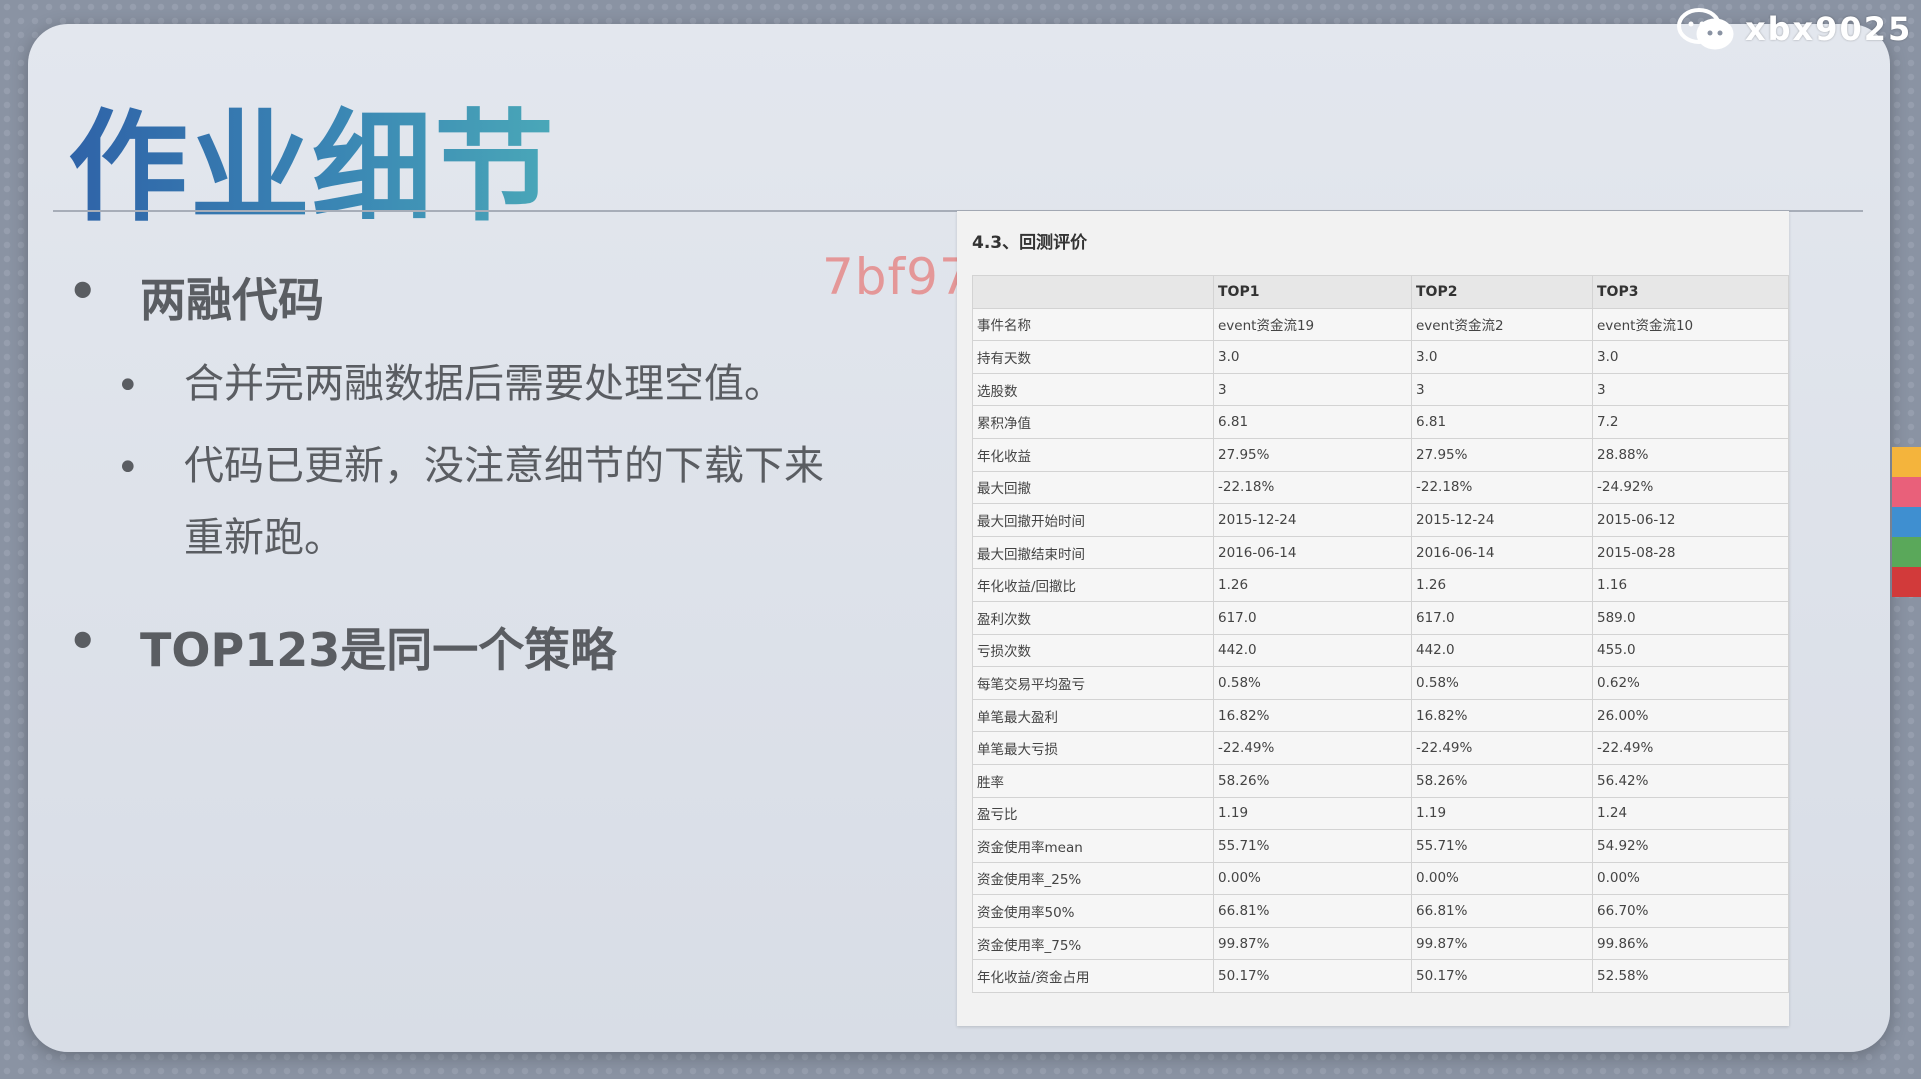 The width and height of the screenshot is (1921, 1079). What do you see at coordinates (1690, 683) in the screenshot?
I see `metric-value: 0.62%` at bounding box center [1690, 683].